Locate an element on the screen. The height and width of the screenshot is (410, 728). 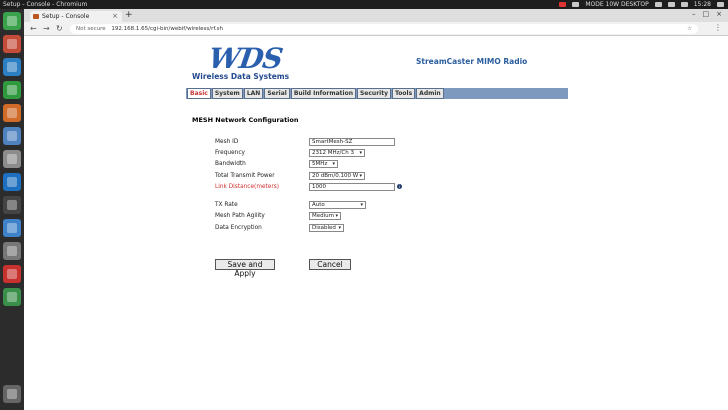
back-icon: ← is located at coordinates (33, 29).